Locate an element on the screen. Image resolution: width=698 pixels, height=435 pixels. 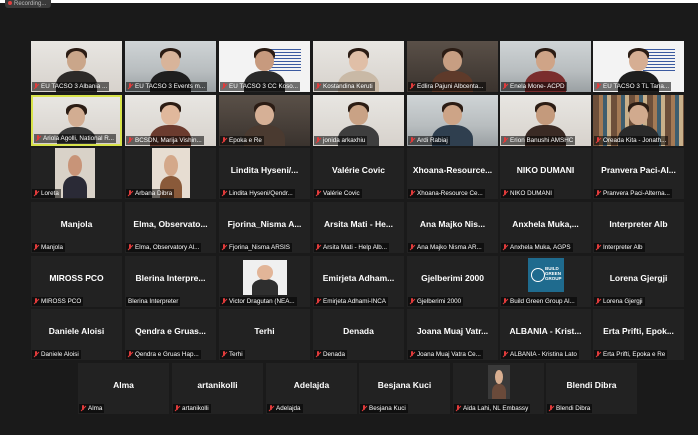
participant-tile: Epoka e Re is located at coordinates (264, 120).